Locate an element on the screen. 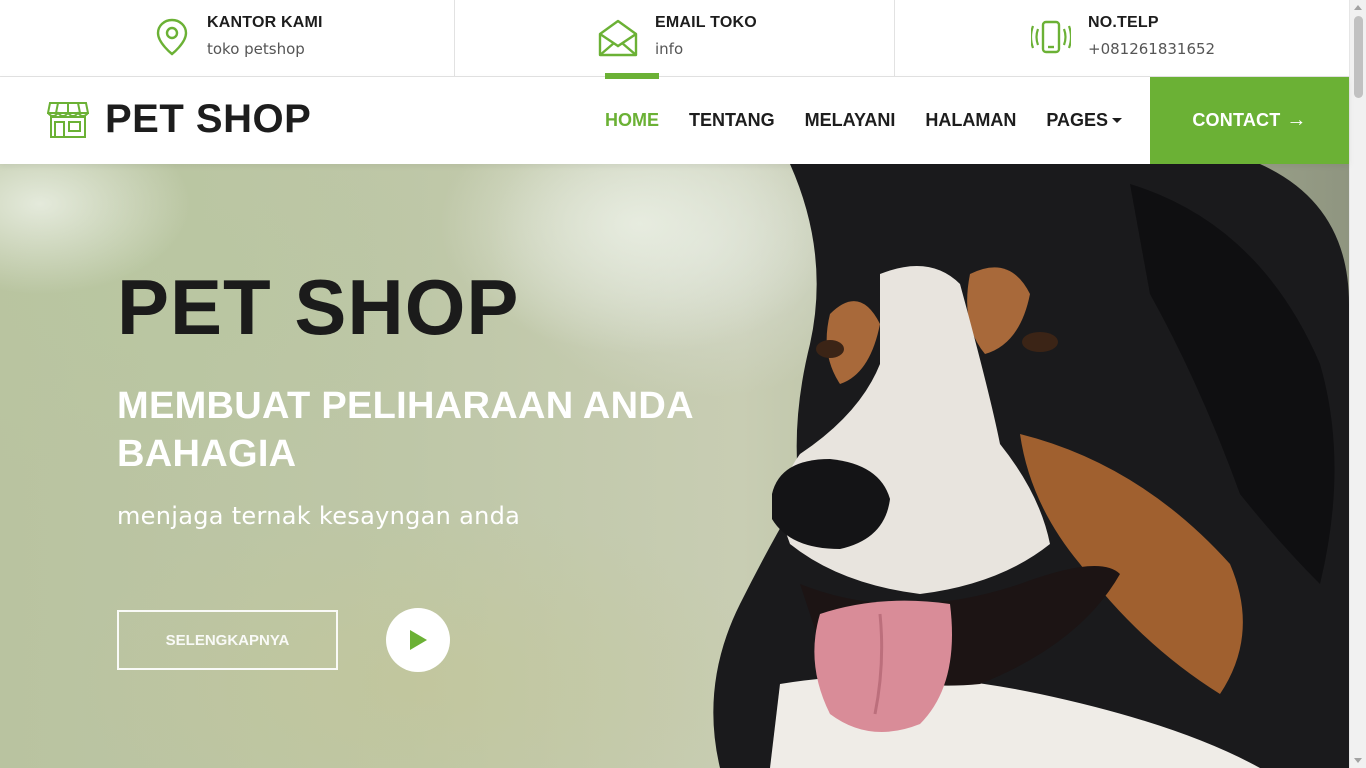  scroll-down-arrow-icon is located at coordinates (1358, 760).